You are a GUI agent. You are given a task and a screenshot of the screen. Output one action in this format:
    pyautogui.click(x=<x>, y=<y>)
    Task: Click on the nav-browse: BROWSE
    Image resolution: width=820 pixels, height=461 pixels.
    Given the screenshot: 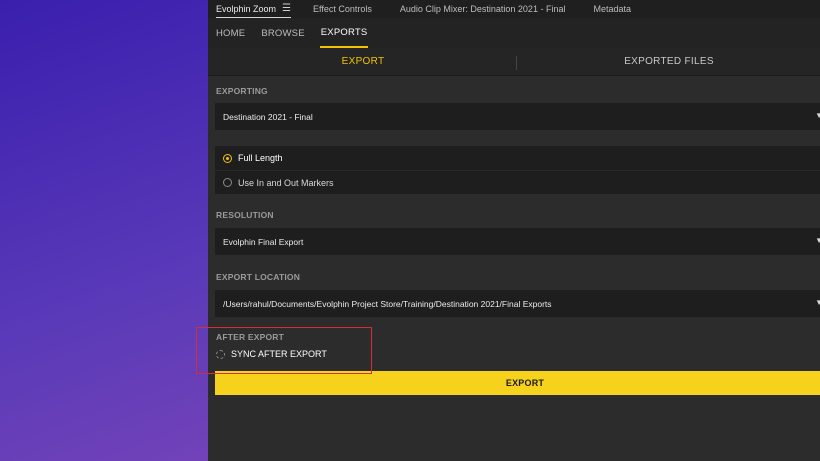 What is the action you would take?
    pyautogui.click(x=282, y=33)
    